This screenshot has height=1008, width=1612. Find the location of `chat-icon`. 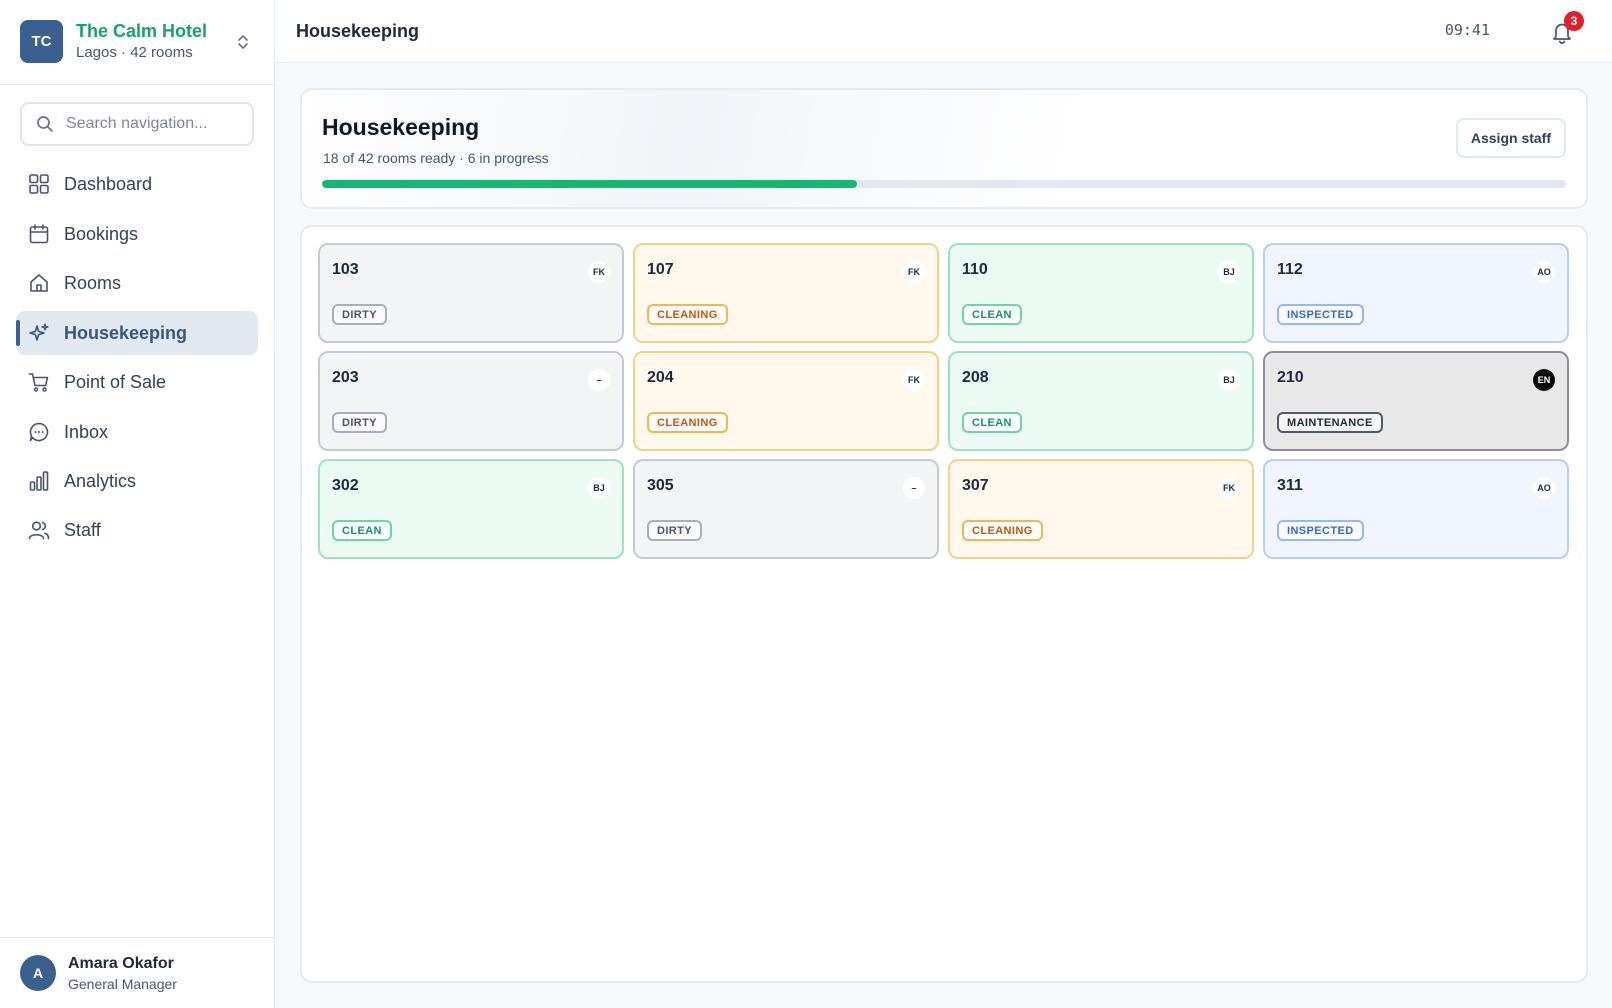

chat-icon is located at coordinates (39, 432).